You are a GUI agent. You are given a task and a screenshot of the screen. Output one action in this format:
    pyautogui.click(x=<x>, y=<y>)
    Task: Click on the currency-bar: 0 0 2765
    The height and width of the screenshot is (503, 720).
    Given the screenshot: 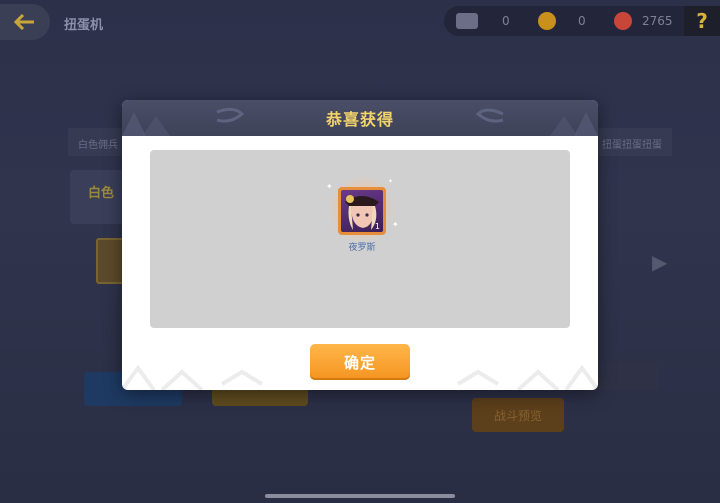 What is the action you would take?
    pyautogui.click(x=582, y=21)
    